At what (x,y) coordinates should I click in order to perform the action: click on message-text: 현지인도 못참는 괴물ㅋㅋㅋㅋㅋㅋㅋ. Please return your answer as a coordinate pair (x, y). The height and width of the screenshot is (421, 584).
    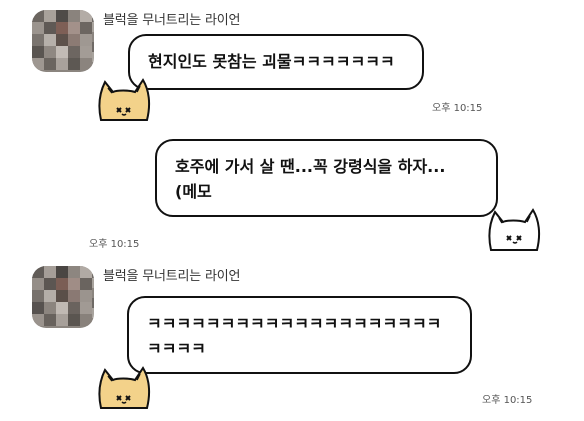
    Looking at the image, I should click on (271, 61).